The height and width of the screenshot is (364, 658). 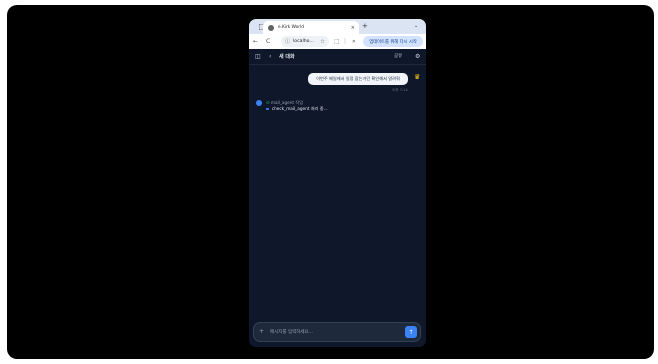 What do you see at coordinates (261, 331) in the screenshot?
I see `attach-icon: +` at bounding box center [261, 331].